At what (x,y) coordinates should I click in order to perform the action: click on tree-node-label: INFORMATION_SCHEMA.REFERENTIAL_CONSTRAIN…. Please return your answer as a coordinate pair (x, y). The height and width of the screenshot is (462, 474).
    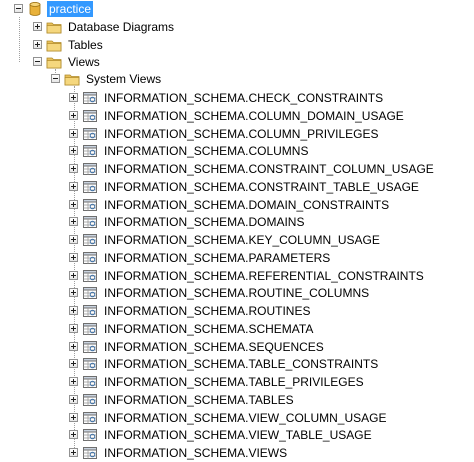
    Looking at the image, I should click on (264, 276).